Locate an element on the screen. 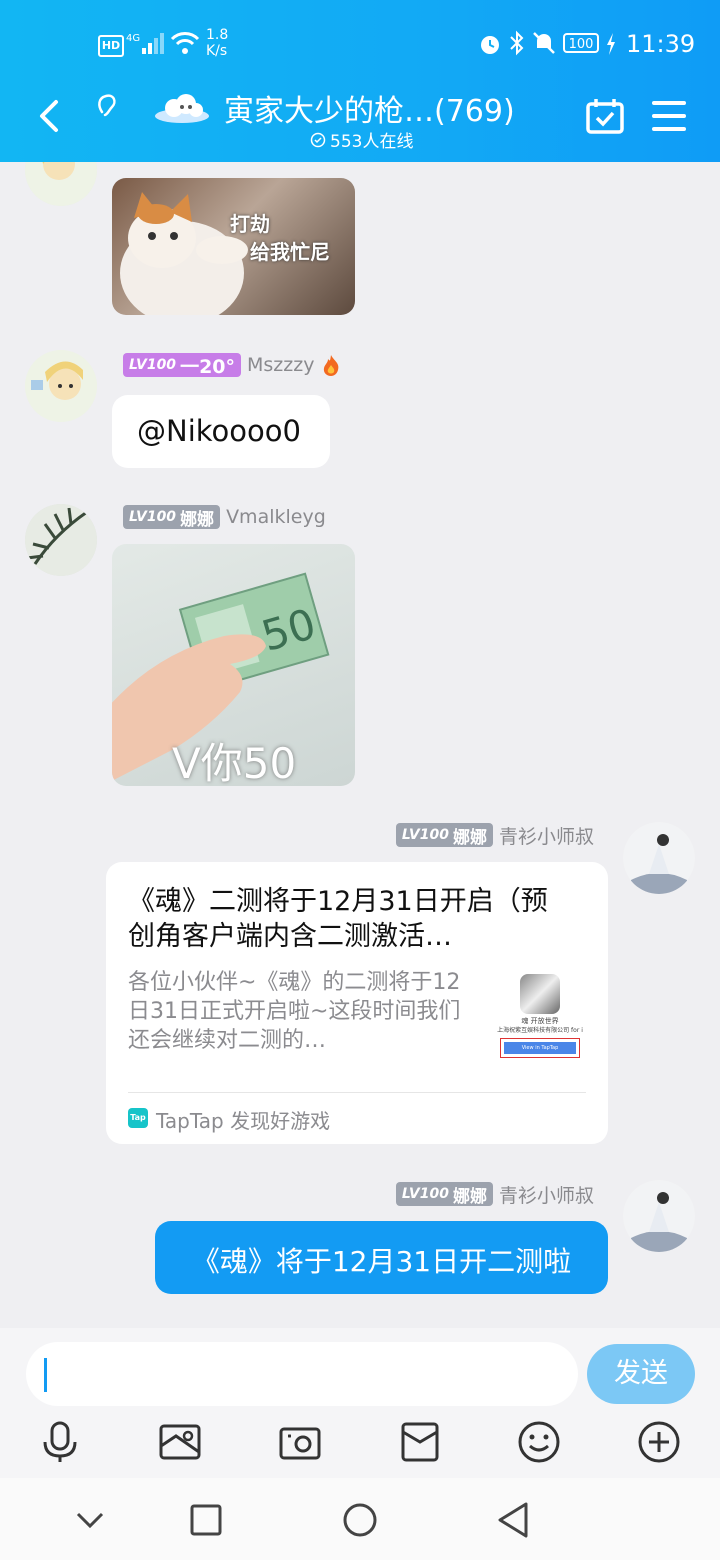 The height and width of the screenshot is (1560, 720). image-icon is located at coordinates (180, 1442).